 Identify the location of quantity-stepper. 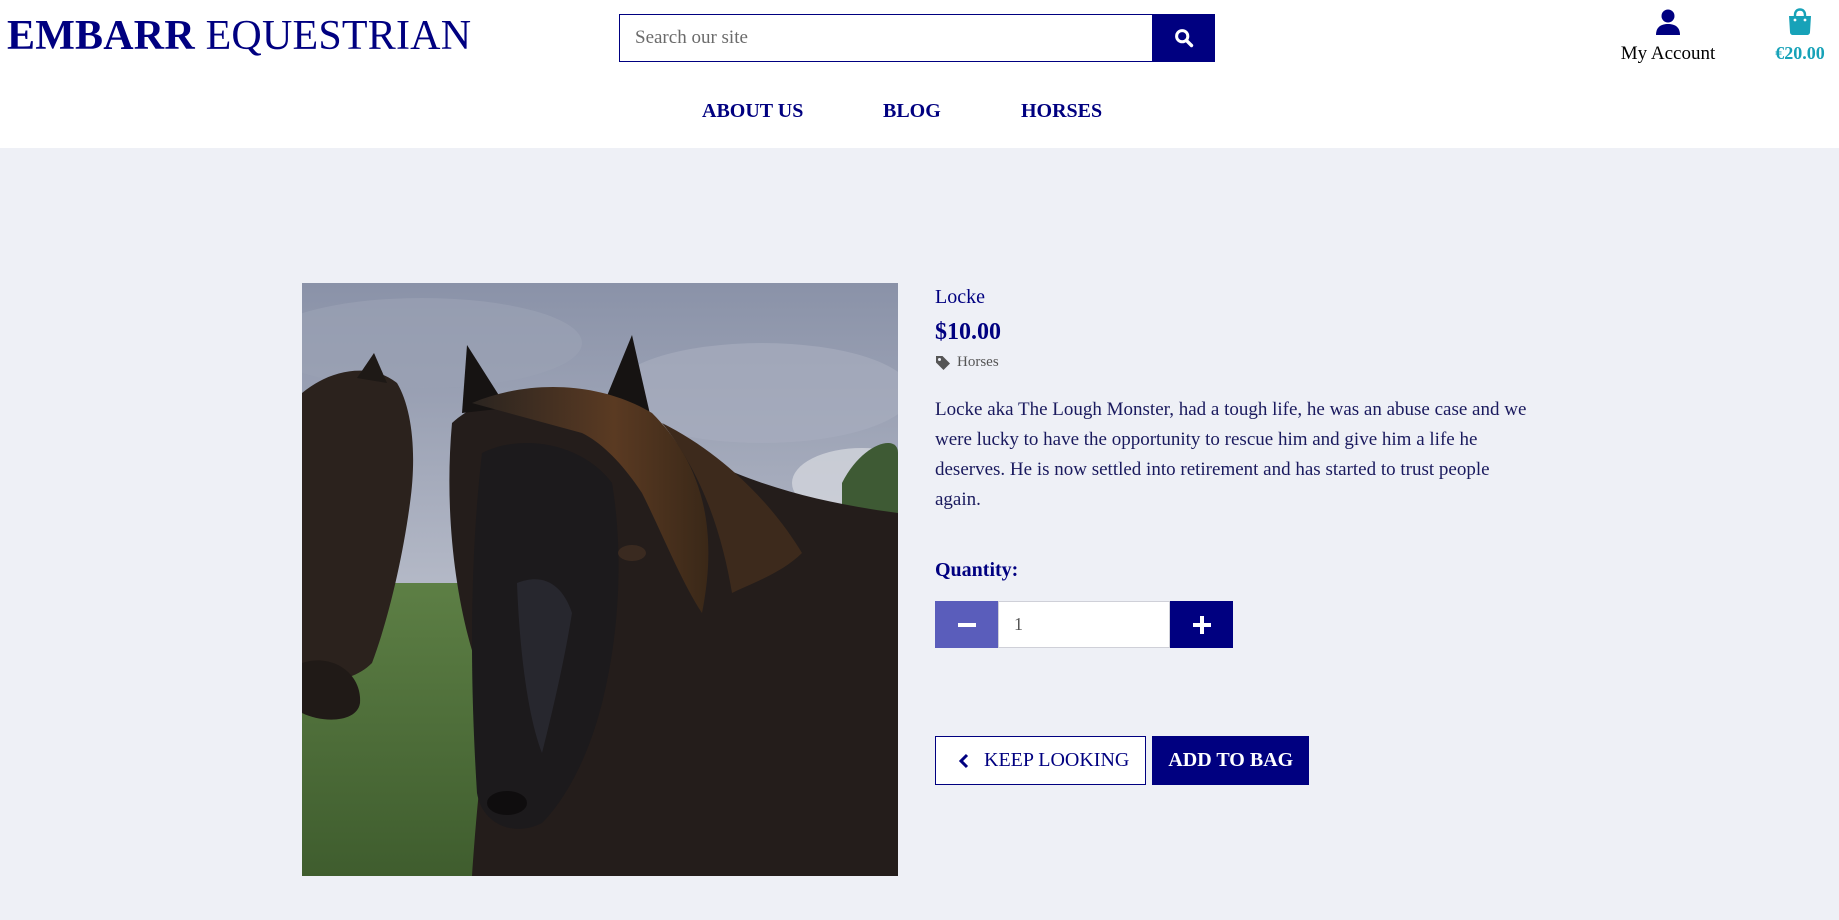
(1084, 624).